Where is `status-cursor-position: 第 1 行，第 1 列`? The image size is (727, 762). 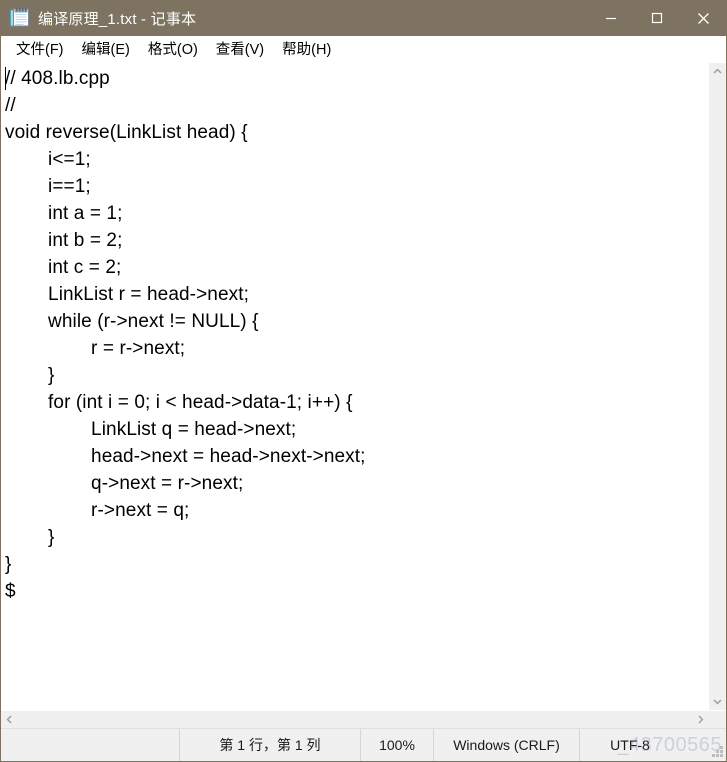 status-cursor-position: 第 1 行，第 1 列 is located at coordinates (269, 745).